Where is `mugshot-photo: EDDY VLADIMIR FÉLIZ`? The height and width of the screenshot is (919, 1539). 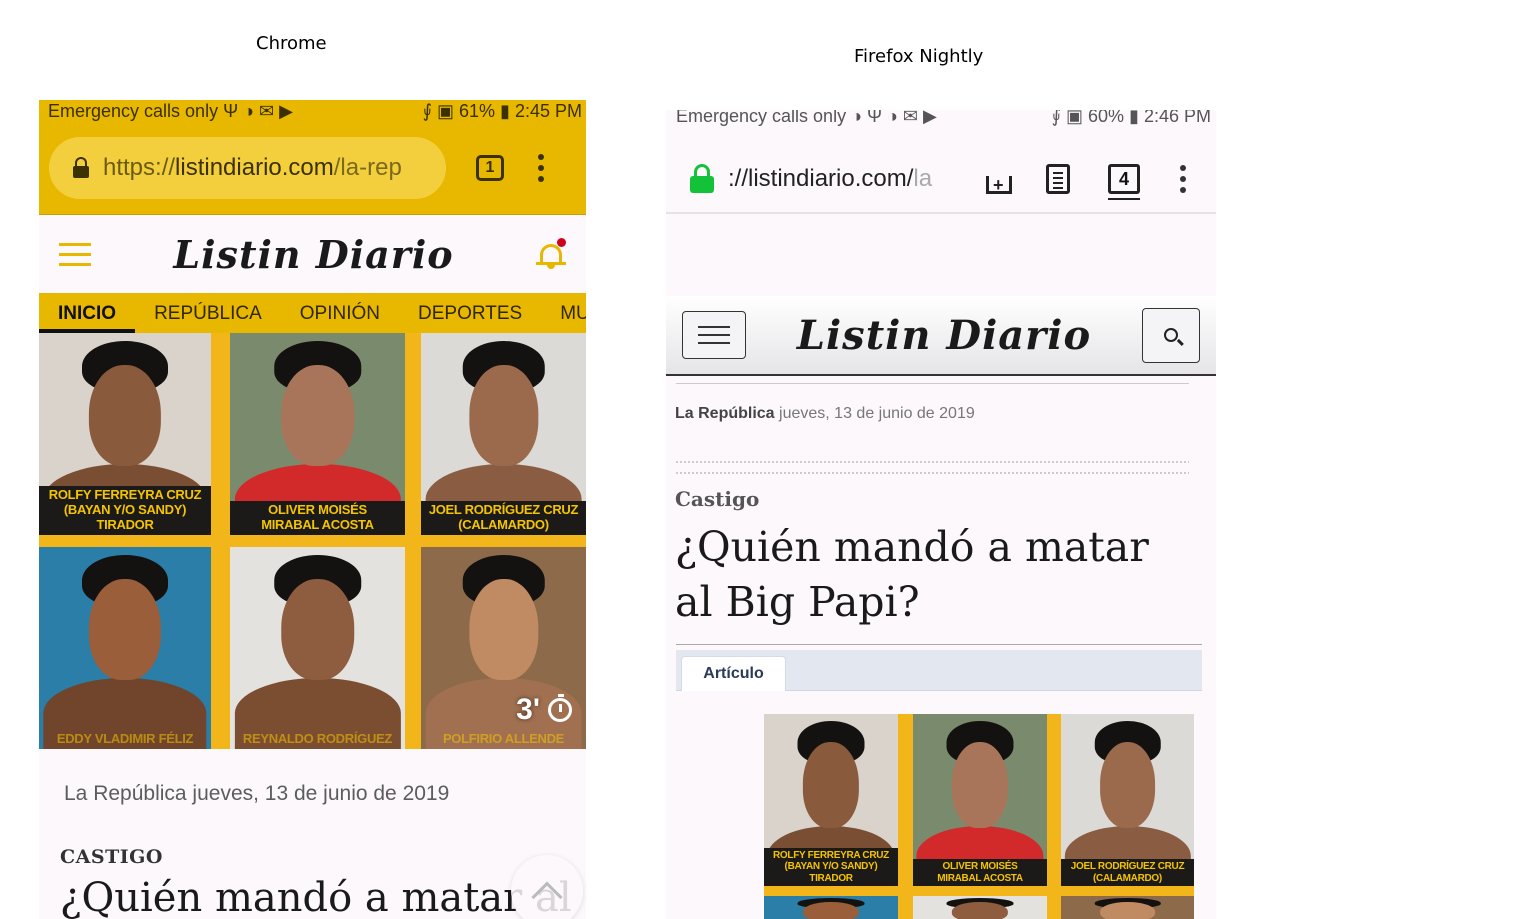 mugshot-photo: EDDY VLADIMIR FÉLIZ is located at coordinates (125, 648).